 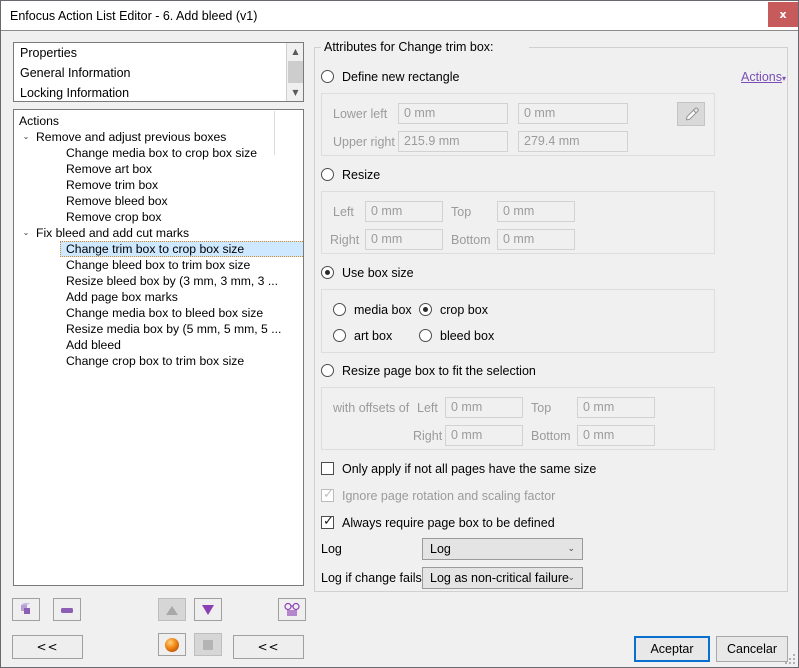 I want to click on eyedropper-button, so click(x=691, y=114).